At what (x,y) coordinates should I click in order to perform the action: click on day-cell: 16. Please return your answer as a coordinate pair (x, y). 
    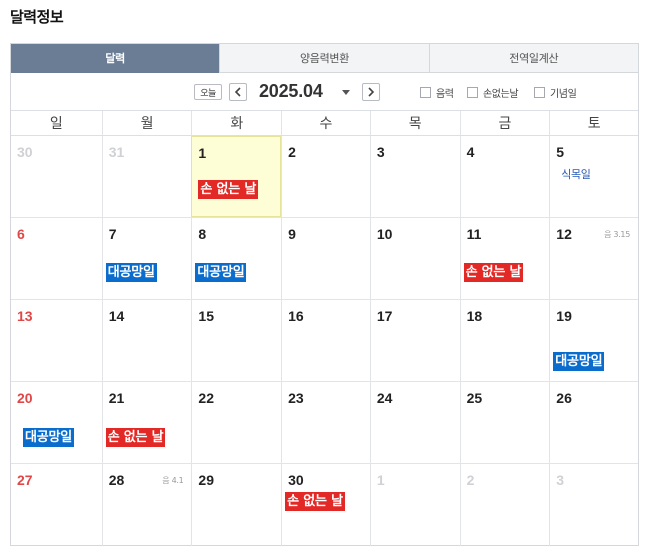
    Looking at the image, I should click on (325, 340).